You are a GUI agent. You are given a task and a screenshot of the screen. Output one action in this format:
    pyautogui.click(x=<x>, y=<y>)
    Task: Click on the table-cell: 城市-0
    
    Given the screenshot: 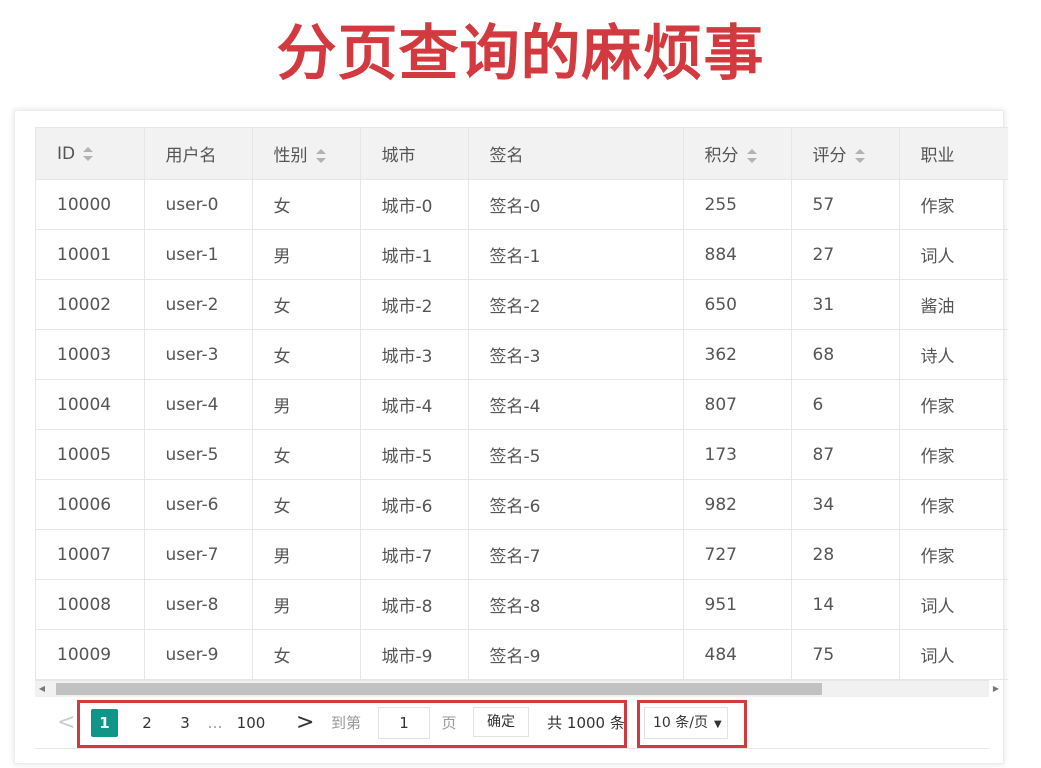 What is the action you would take?
    pyautogui.click(x=414, y=204)
    